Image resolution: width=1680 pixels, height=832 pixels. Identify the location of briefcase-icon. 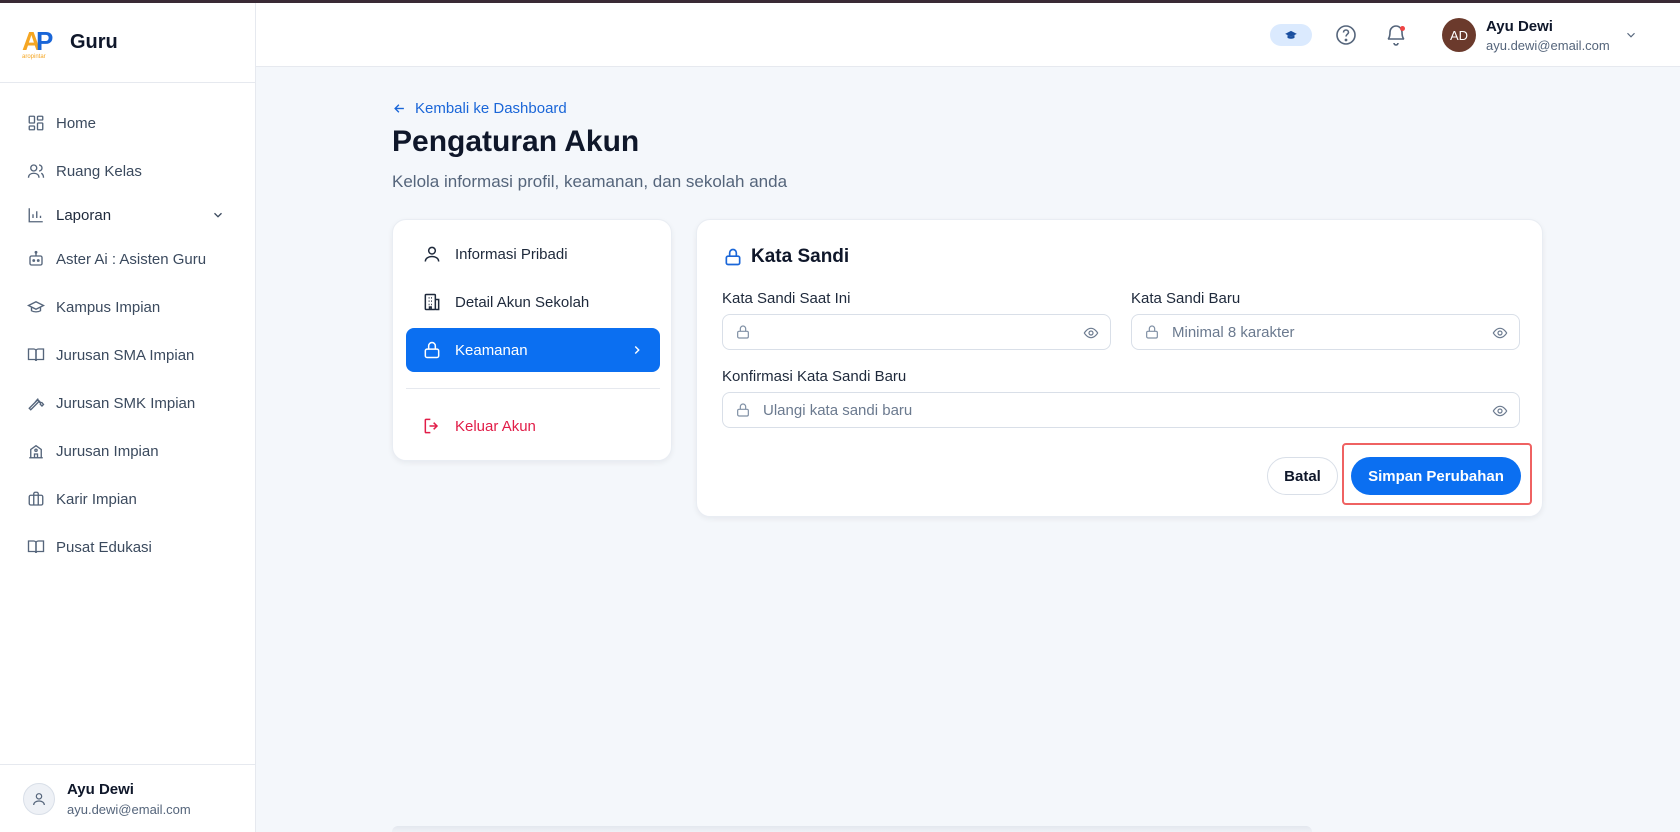
(36, 499).